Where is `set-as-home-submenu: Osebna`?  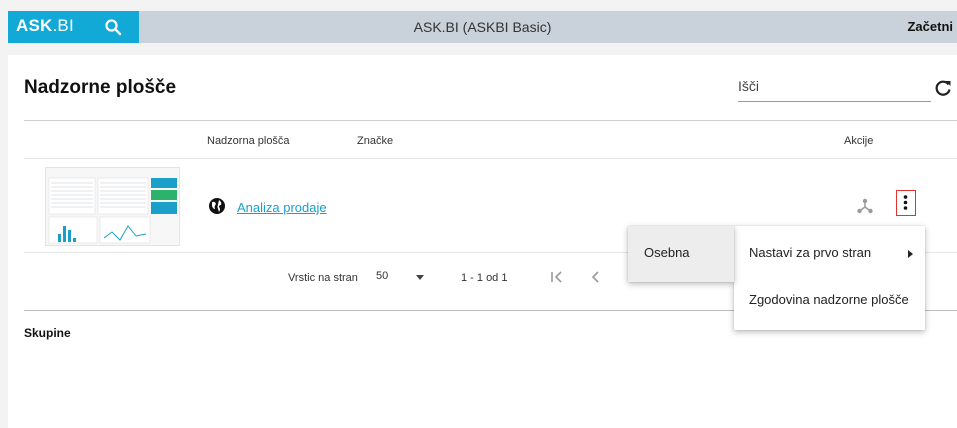 set-as-home-submenu: Osebna is located at coordinates (681, 254).